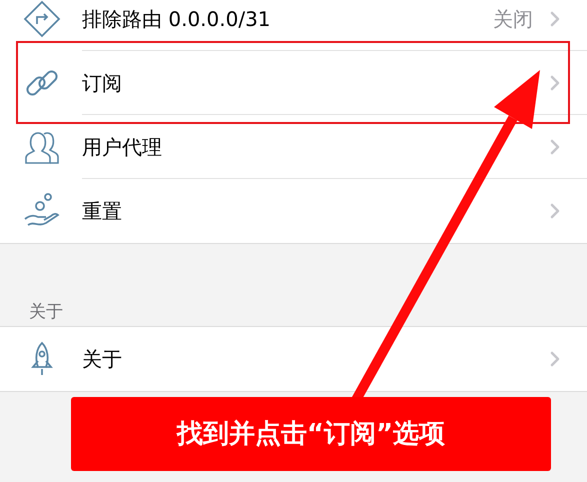 Image resolution: width=587 pixels, height=482 pixels. I want to click on setting-value: 关闭, so click(513, 19).